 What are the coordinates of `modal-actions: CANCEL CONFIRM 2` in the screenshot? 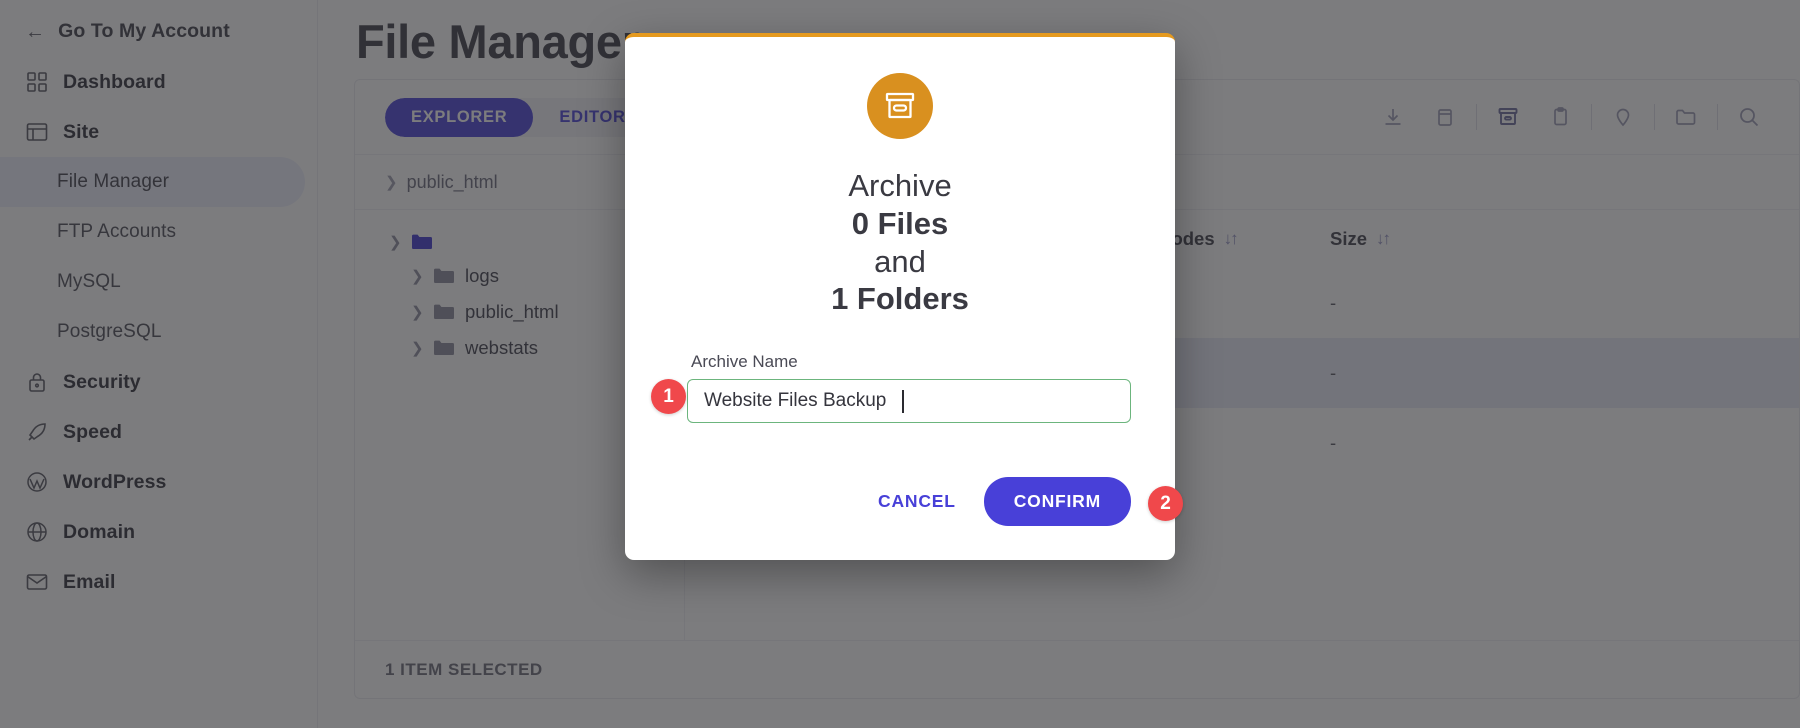 It's located at (926, 502).